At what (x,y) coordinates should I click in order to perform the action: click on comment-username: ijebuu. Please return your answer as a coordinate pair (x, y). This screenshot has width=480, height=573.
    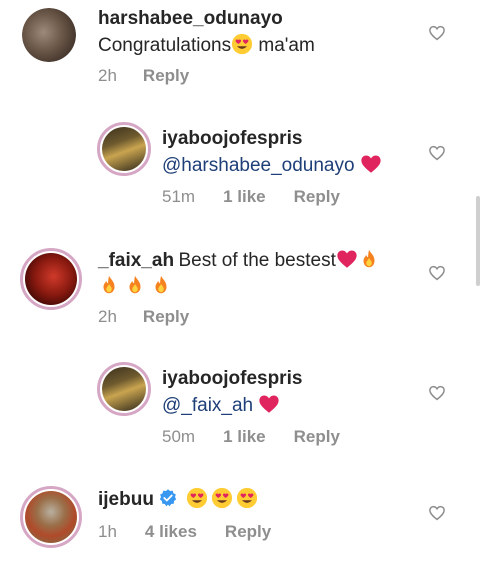
    Looking at the image, I should click on (126, 499).